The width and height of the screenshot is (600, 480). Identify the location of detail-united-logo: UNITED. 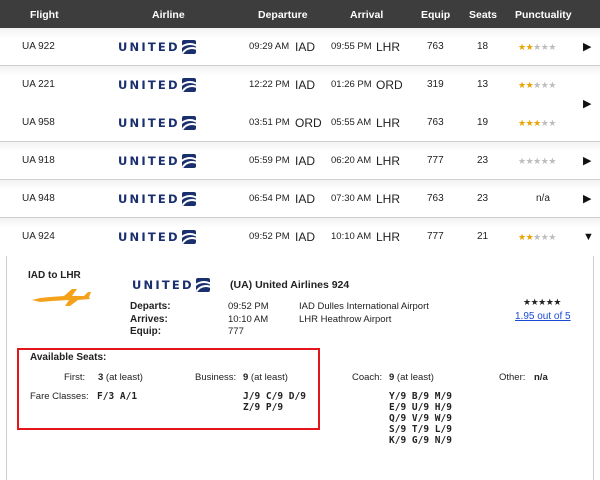
(171, 285).